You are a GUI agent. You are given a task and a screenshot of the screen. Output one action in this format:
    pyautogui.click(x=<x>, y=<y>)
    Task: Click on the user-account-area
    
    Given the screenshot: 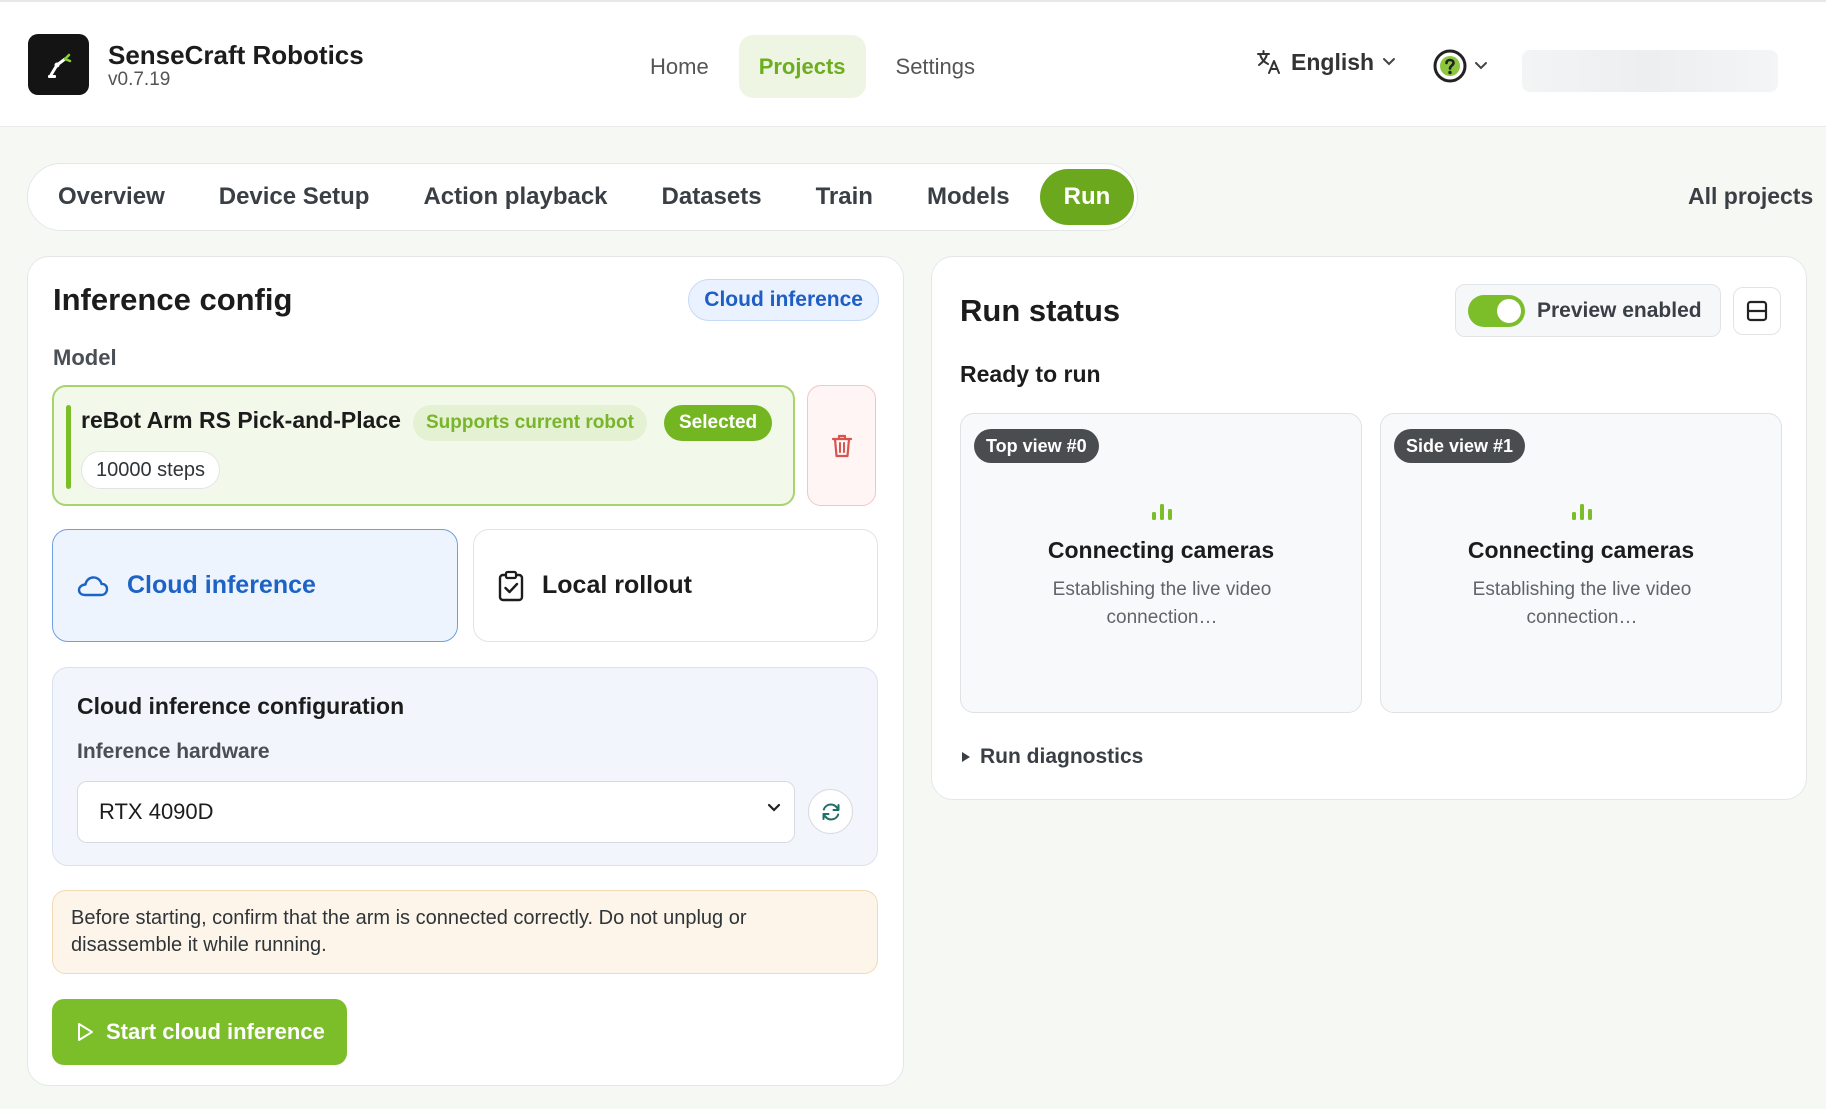 What is the action you would take?
    pyautogui.click(x=1650, y=71)
    